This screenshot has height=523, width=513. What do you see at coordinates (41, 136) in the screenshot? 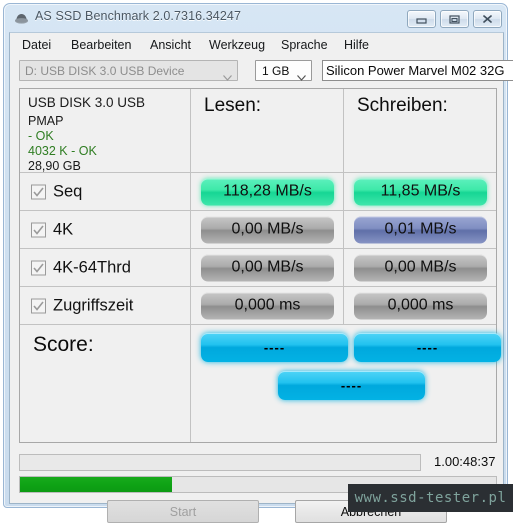
I see `info-alignment: - OK` at bounding box center [41, 136].